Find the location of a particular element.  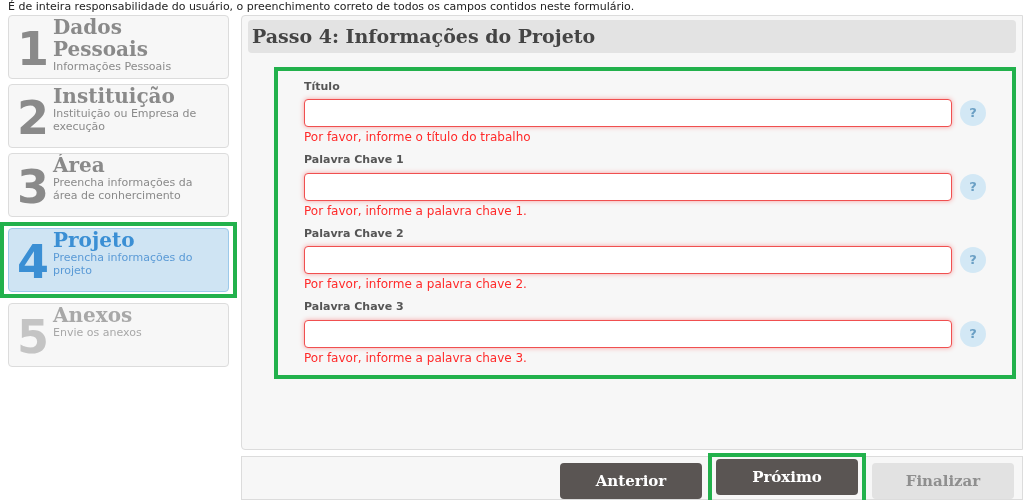

step-subtitle: Informações Pessoais is located at coordinates (113, 66).